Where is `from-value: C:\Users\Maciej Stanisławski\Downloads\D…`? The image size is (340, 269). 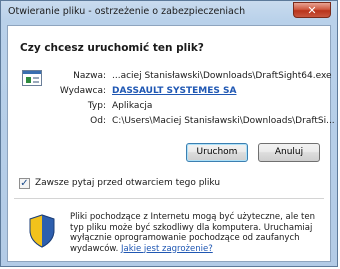 from-value: C:\Users\Maciej Stanisławski\Downloads\D… is located at coordinates (223, 121).